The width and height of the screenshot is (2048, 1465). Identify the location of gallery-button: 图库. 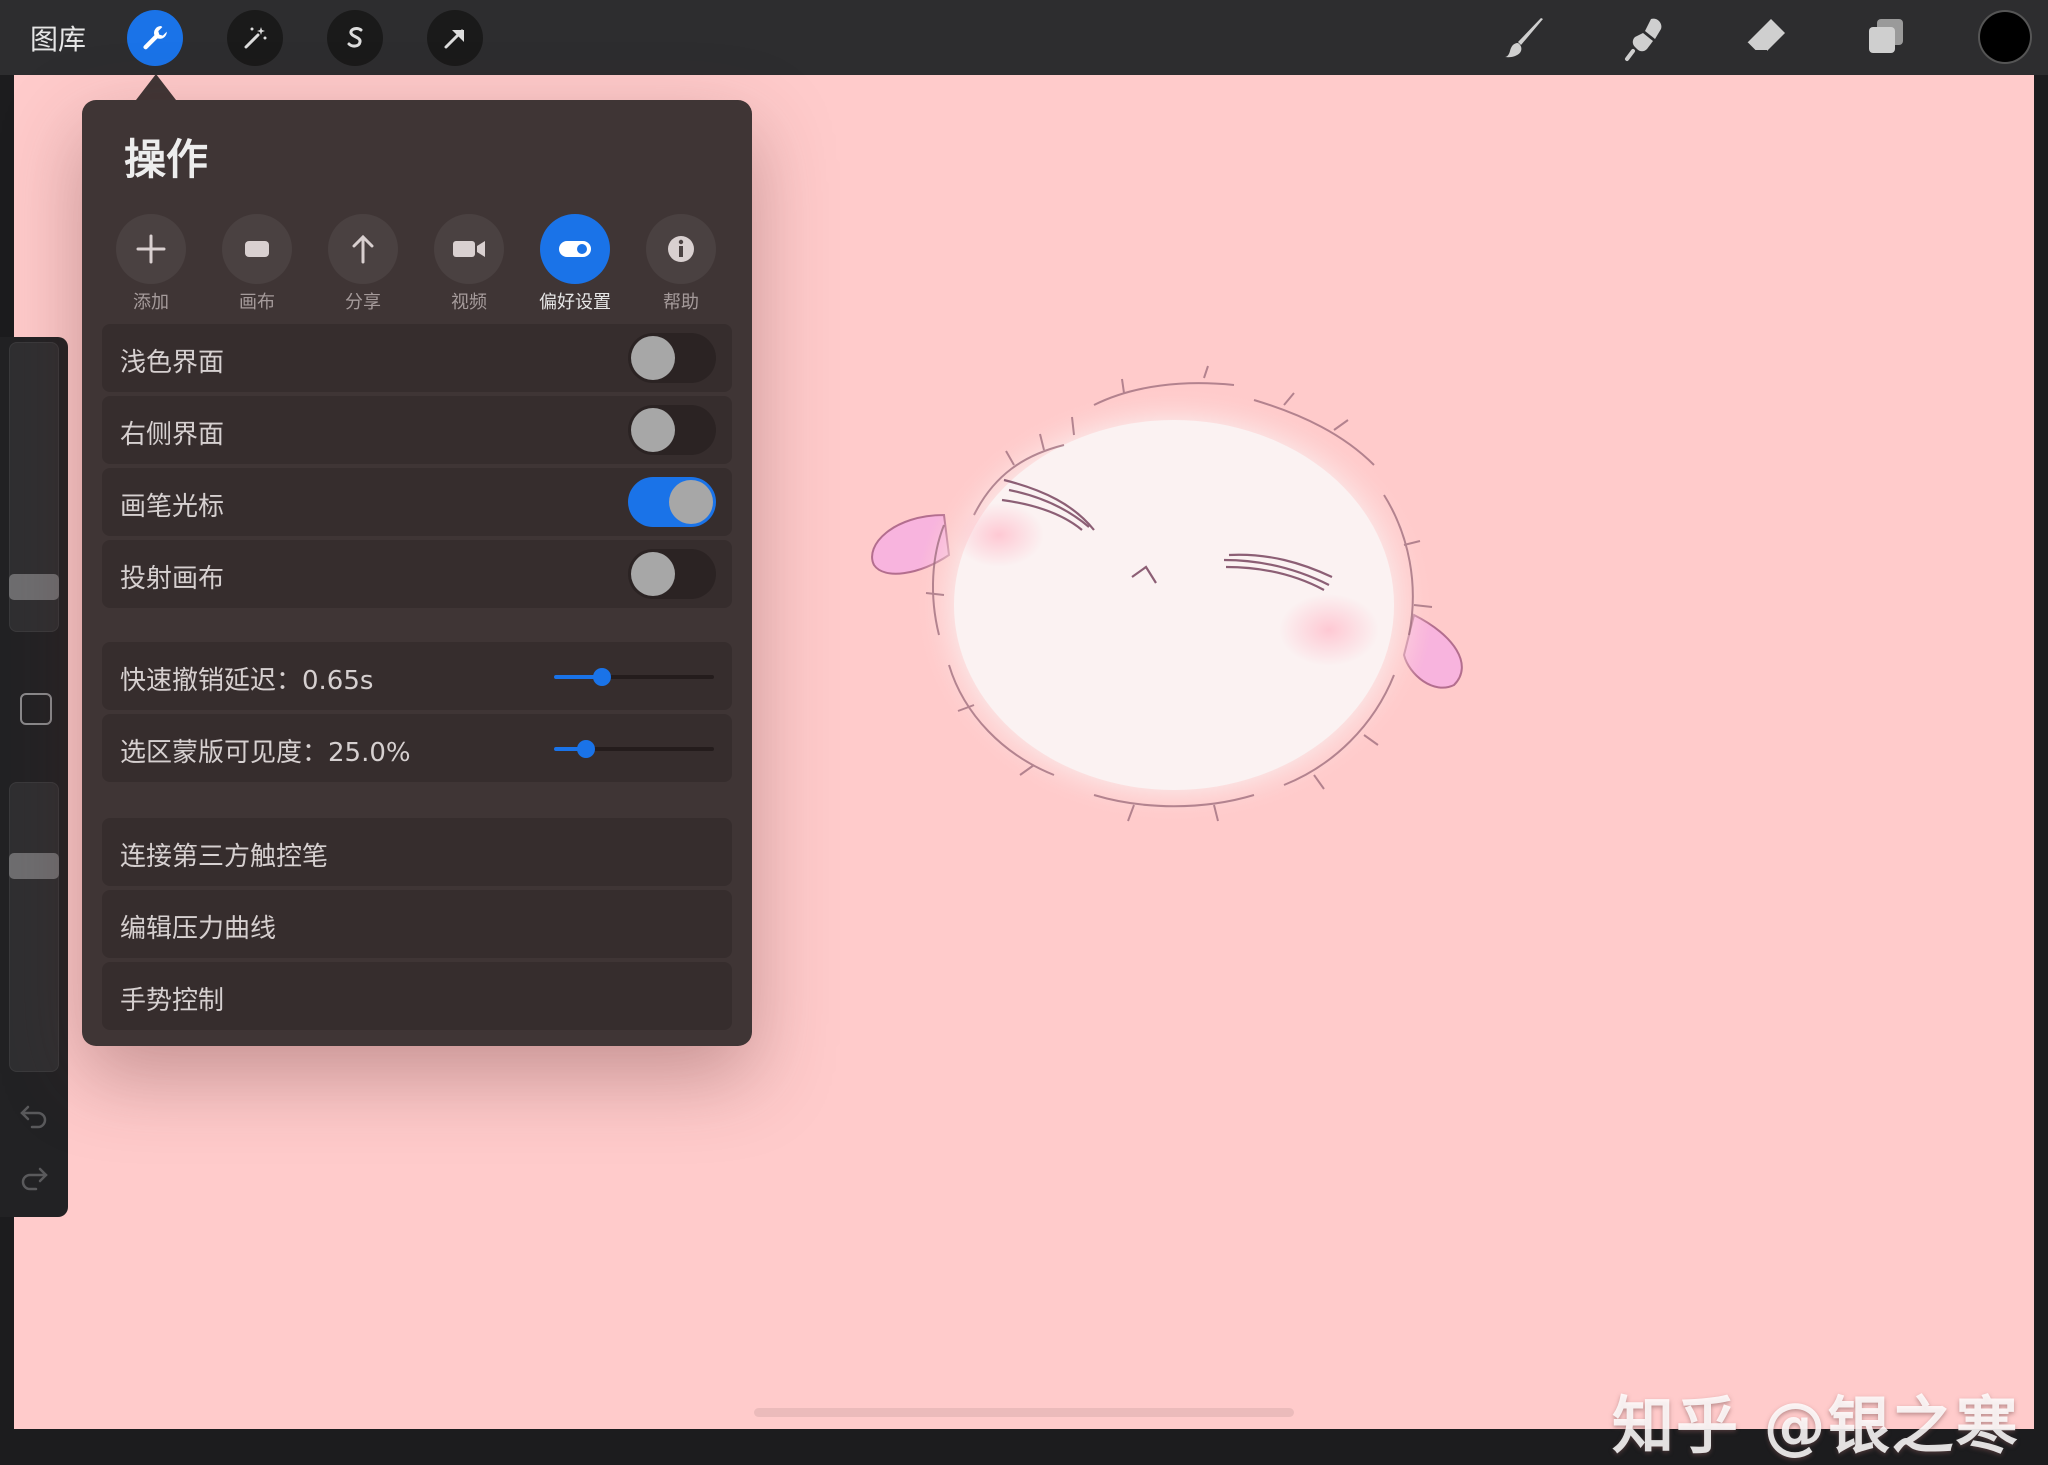
(58, 38).